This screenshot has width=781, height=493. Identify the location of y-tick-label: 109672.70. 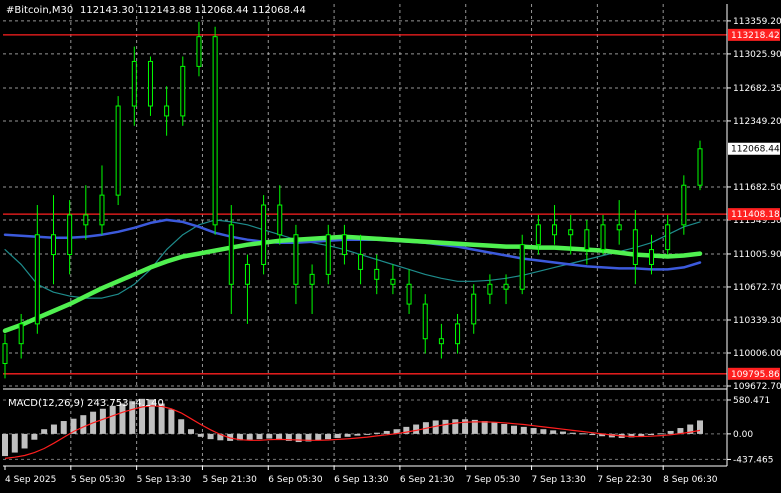
(757, 387).